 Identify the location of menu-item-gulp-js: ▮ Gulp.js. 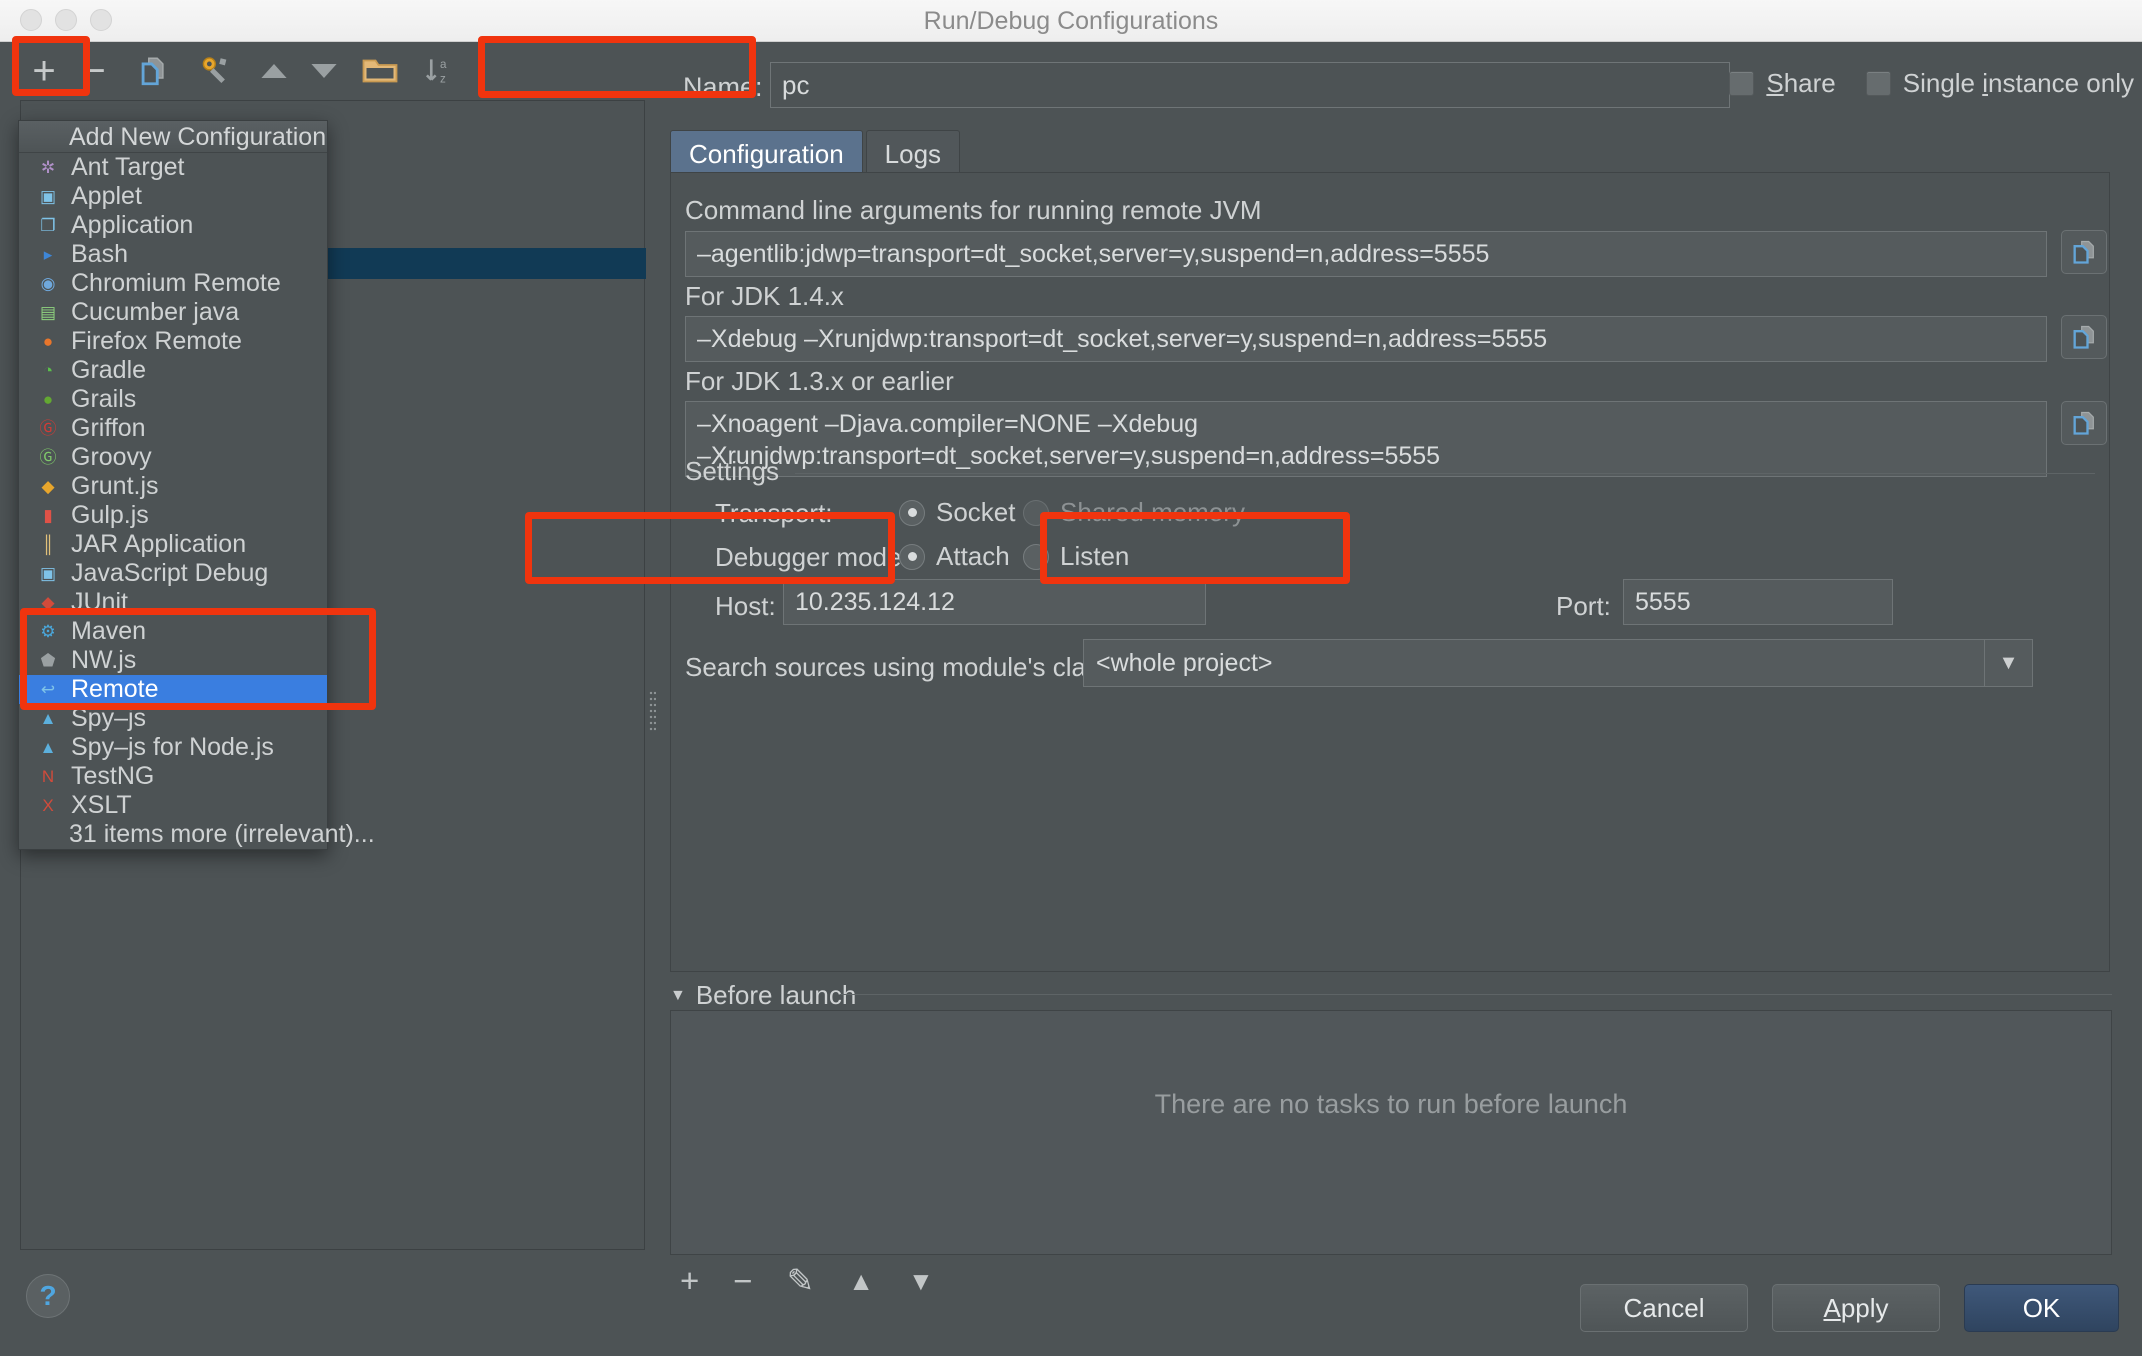
(173, 515).